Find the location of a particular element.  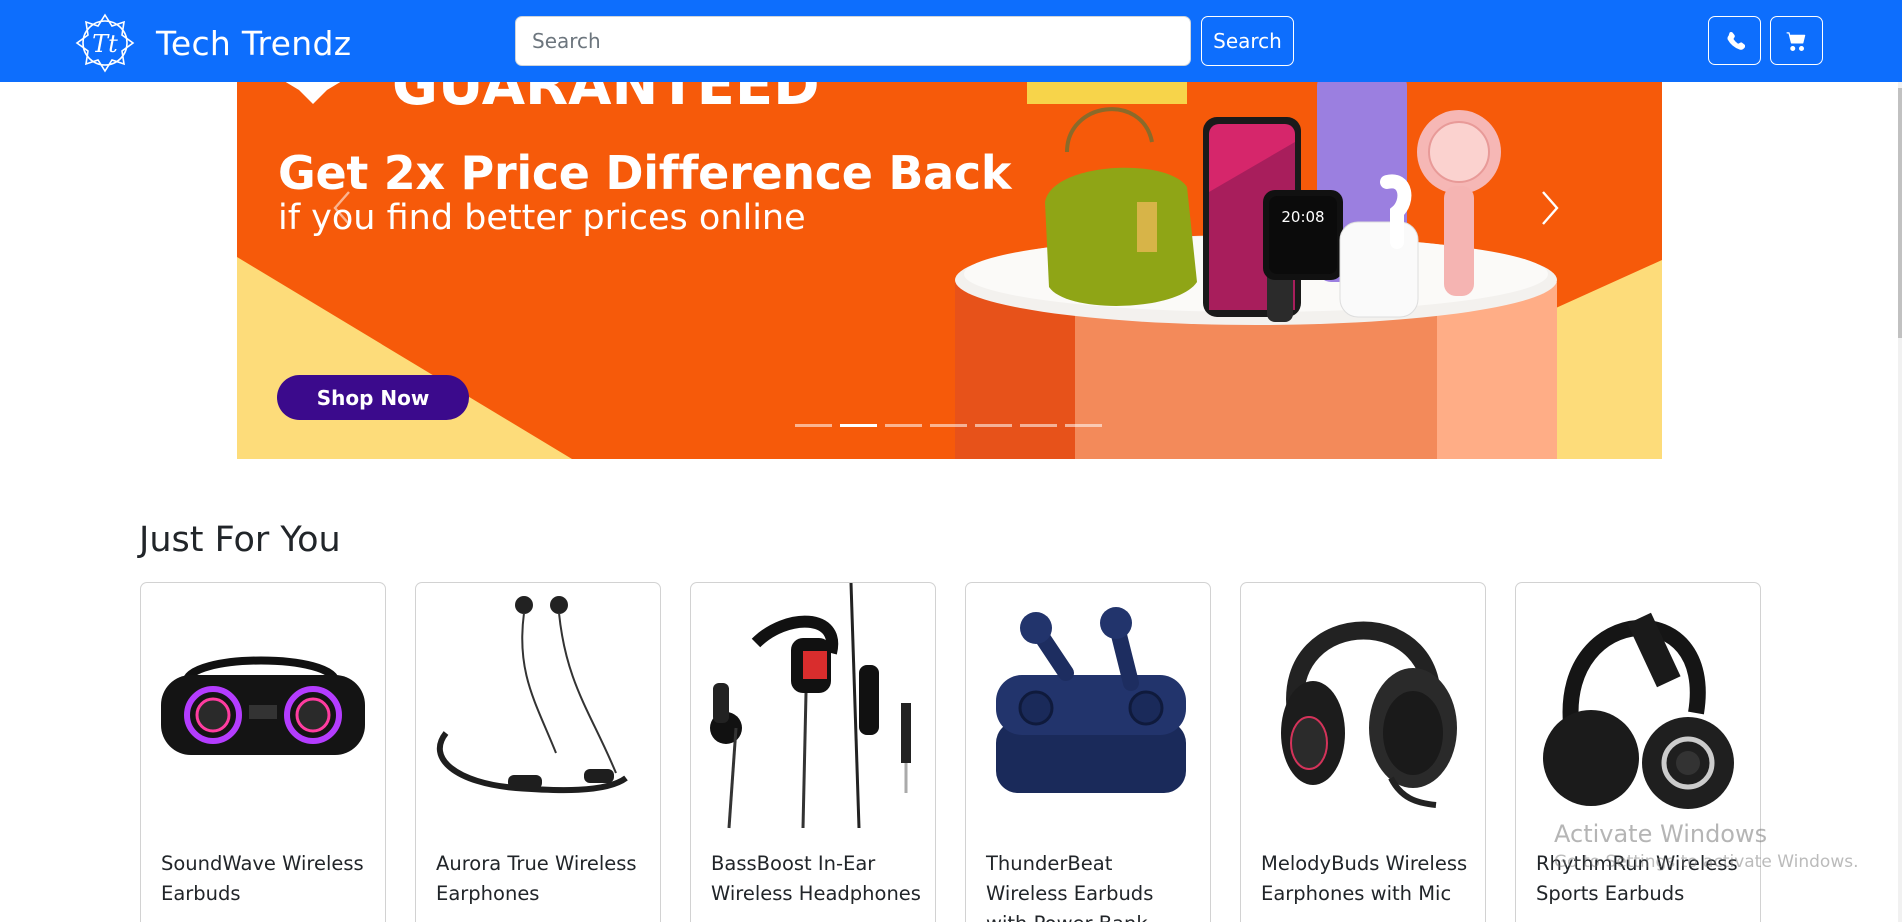

product-image-headphones is located at coordinates (1369, 714).